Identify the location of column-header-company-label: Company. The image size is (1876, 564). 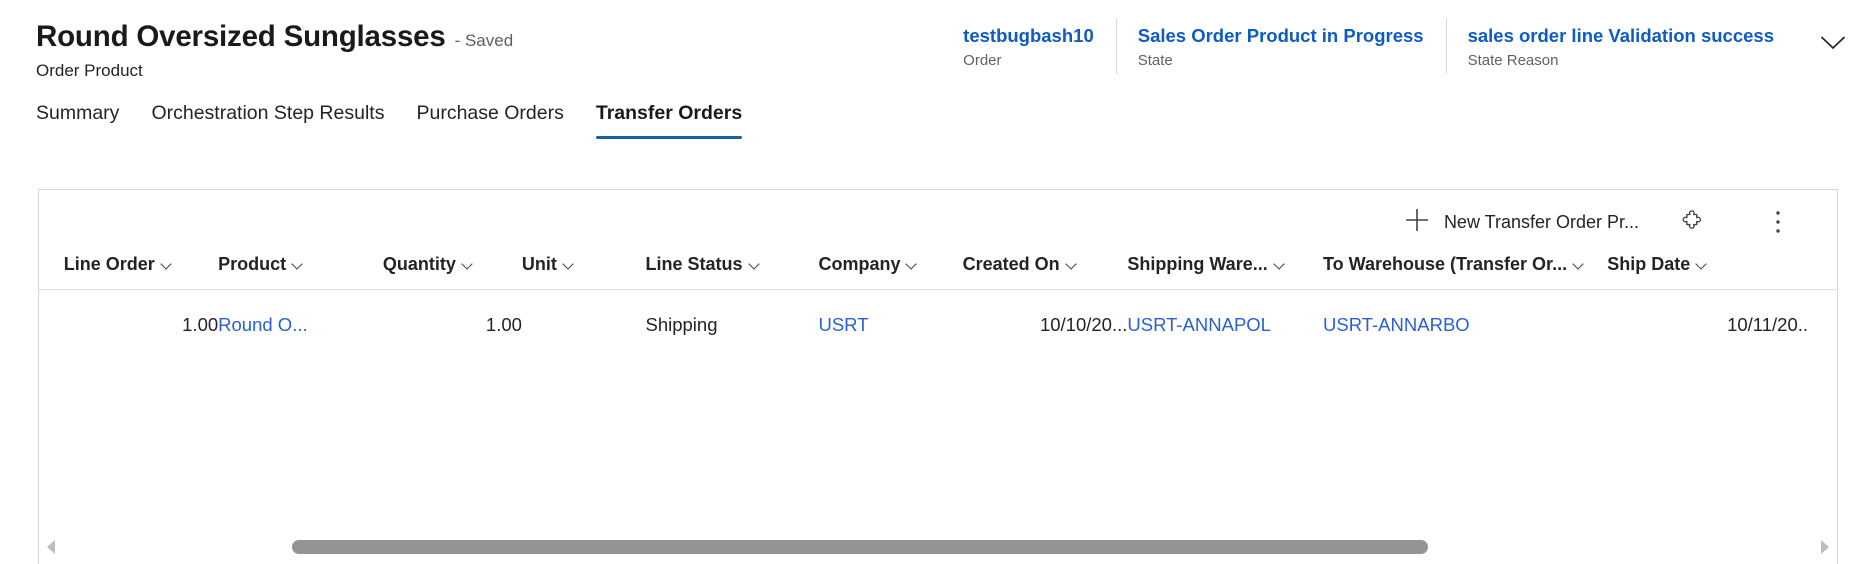
(859, 264).